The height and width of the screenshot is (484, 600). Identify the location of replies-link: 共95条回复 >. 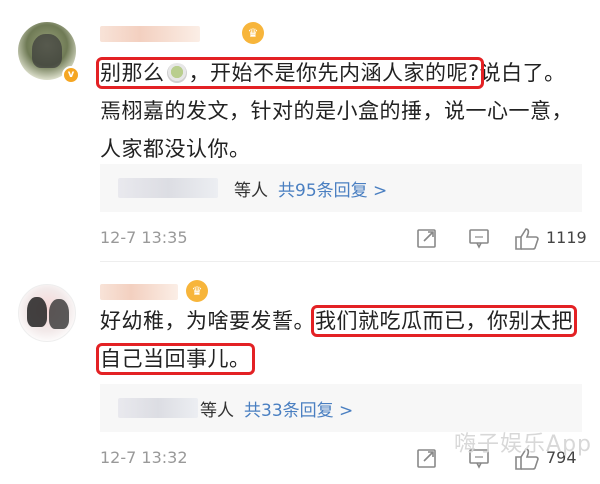
(332, 191).